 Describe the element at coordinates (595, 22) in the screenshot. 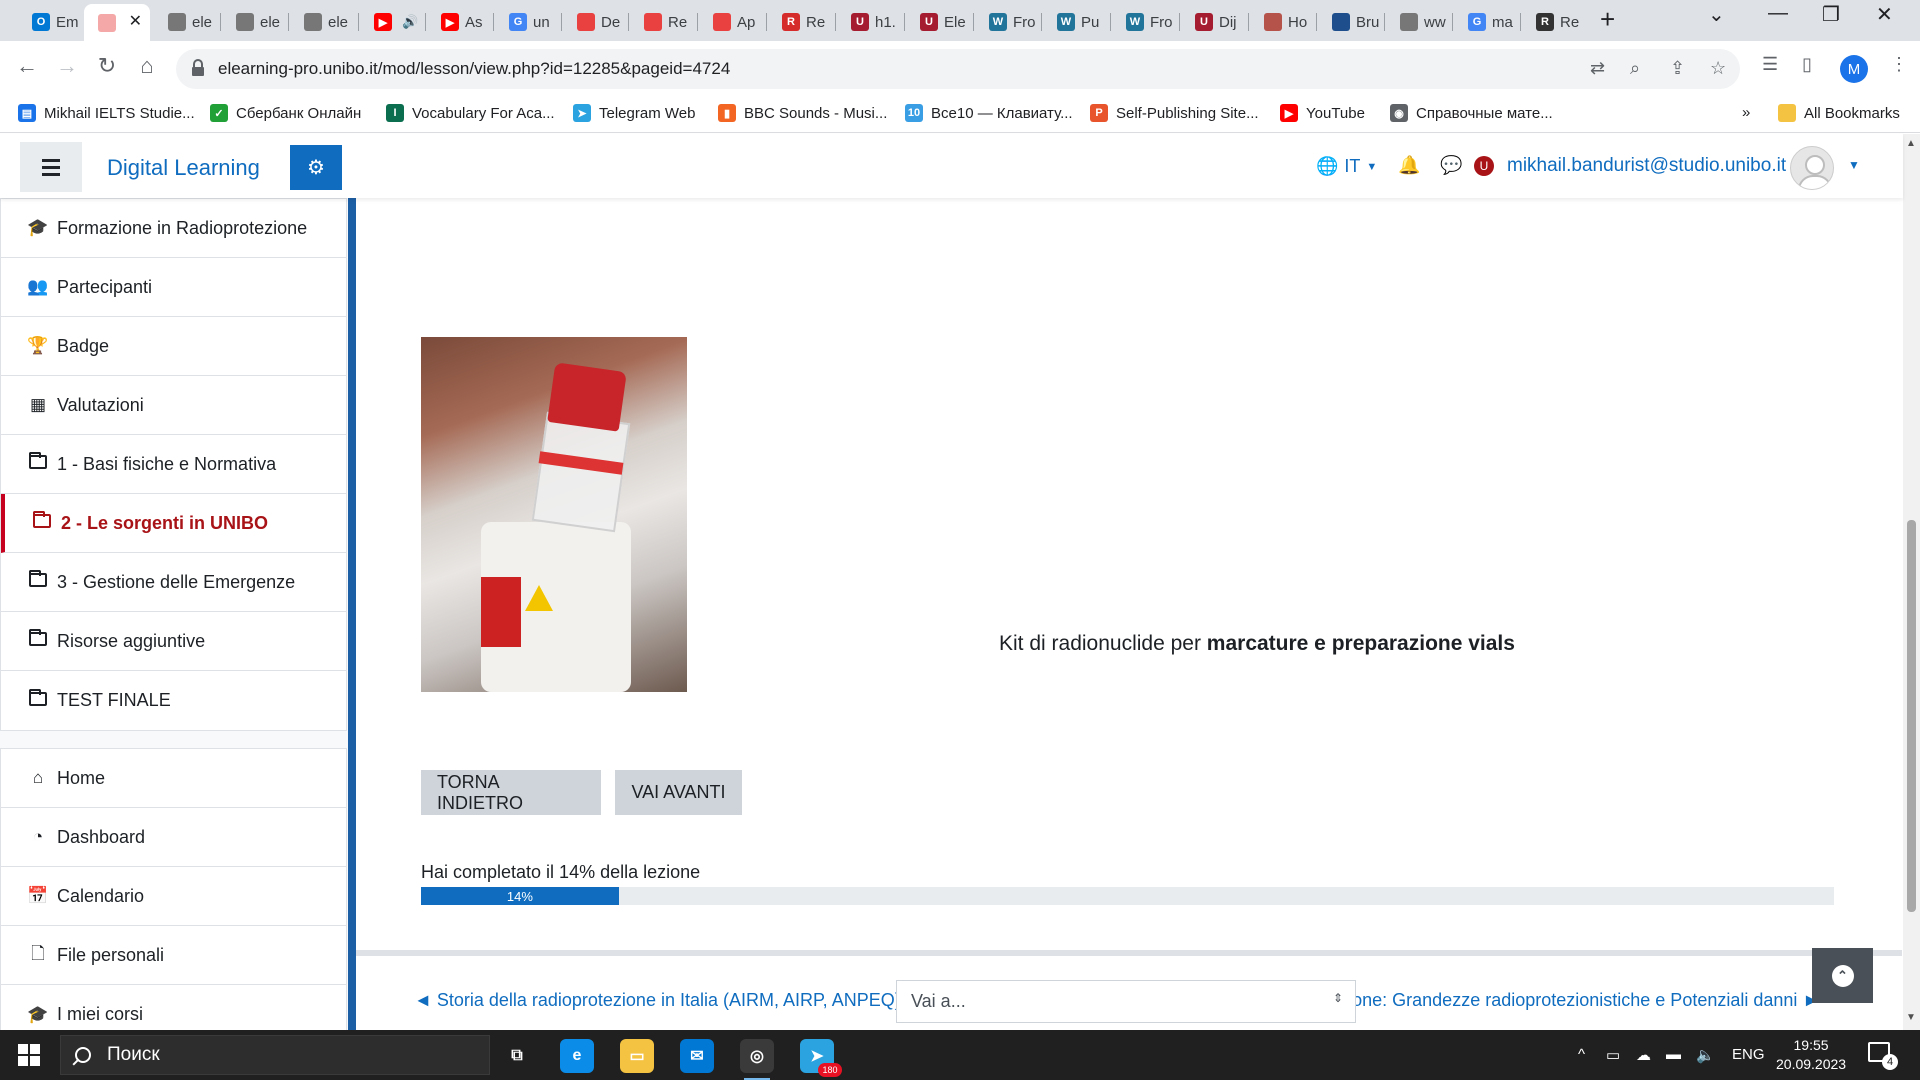

I see `browser-tab: De` at that location.